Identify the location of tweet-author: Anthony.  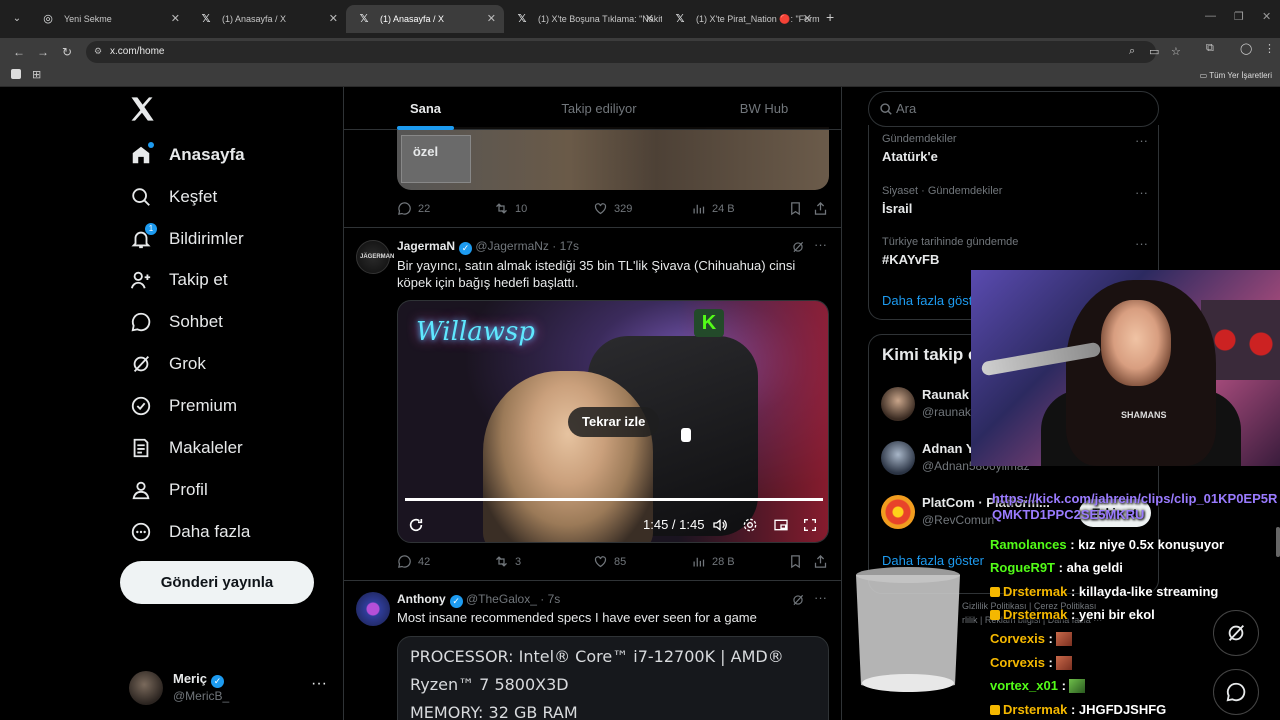
(421, 599).